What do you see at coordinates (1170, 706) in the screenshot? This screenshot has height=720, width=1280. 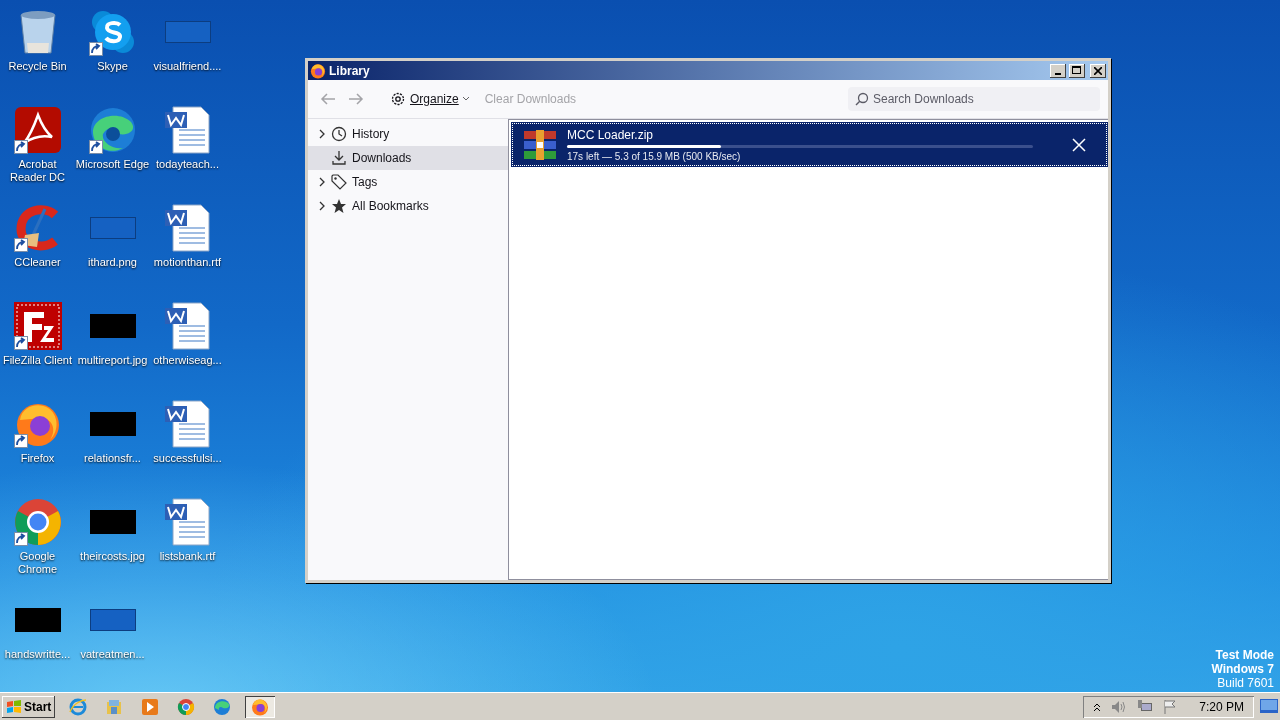 I see `flag-icon` at bounding box center [1170, 706].